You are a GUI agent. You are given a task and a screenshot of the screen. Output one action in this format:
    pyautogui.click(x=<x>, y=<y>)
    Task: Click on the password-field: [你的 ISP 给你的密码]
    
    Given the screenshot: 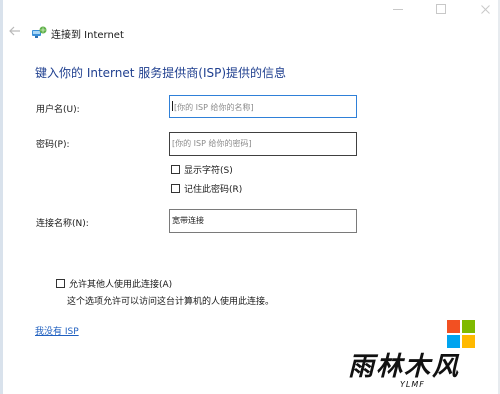 What is the action you would take?
    pyautogui.click(x=263, y=144)
    